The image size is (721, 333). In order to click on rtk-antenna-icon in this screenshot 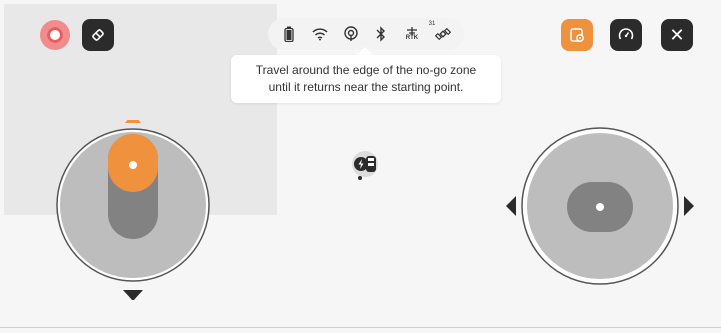, I will do `click(411, 31)`.